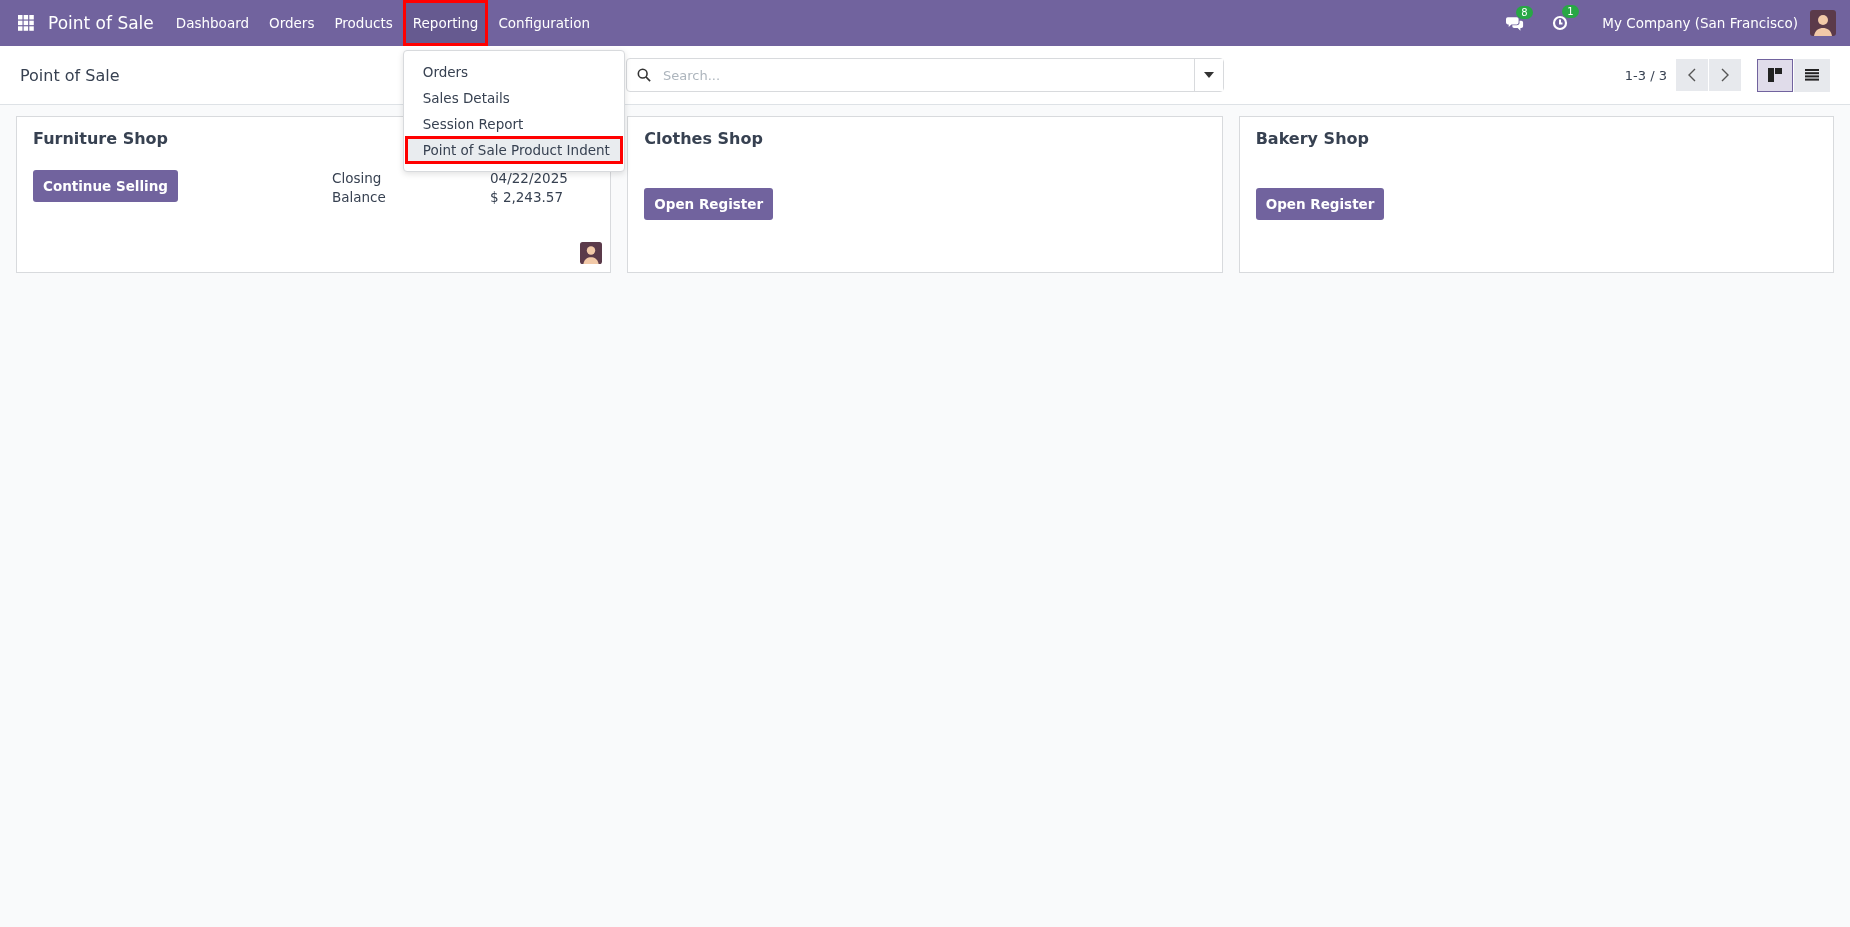 This screenshot has width=1850, height=927. I want to click on company-switcher: My Company (San Francisco), so click(1700, 23).